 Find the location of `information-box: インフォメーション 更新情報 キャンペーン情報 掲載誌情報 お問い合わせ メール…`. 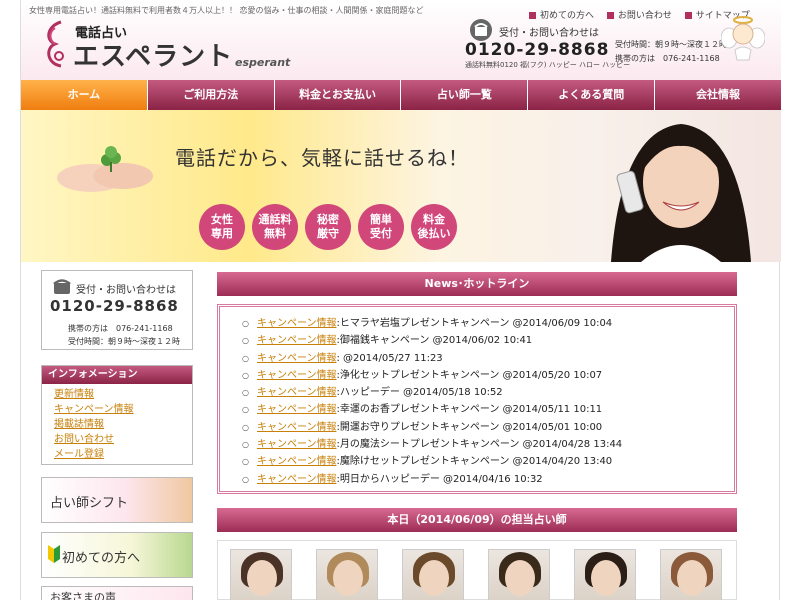

information-box: インフォメーション 更新情報 キャンペーン情報 掲載誌情報 お問い合わせ メール… is located at coordinates (117, 415).